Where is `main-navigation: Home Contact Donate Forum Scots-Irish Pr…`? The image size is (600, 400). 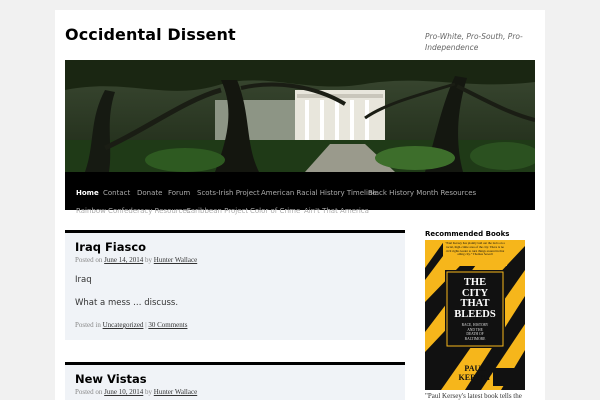 main-navigation: Home Contact Donate Forum Scots-Irish Pr… is located at coordinates (300, 193).